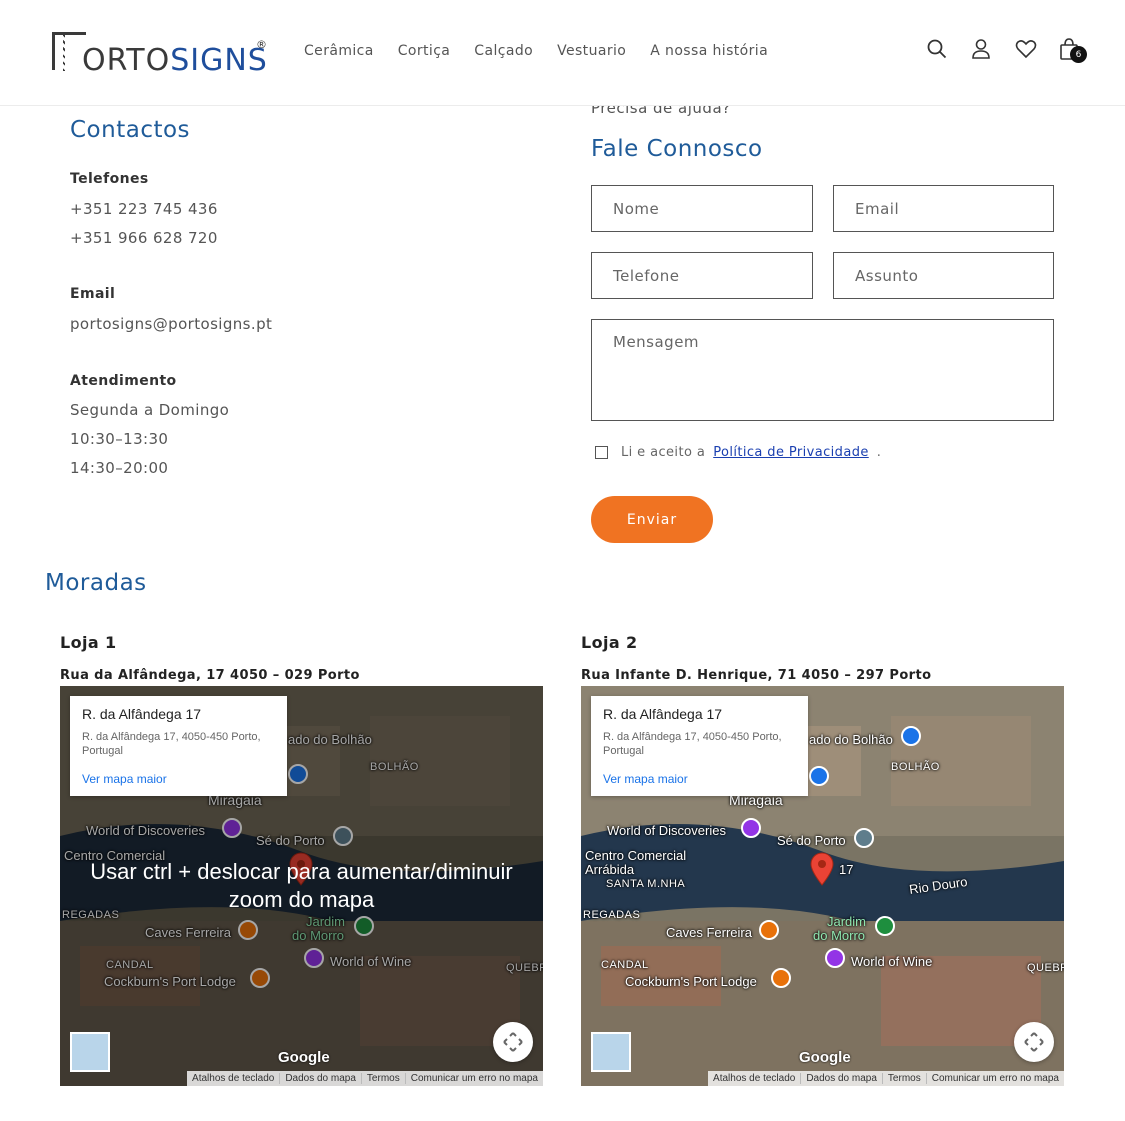  Describe the element at coordinates (424, 51) in the screenshot. I see `nav-cortica: Cortiça` at that location.